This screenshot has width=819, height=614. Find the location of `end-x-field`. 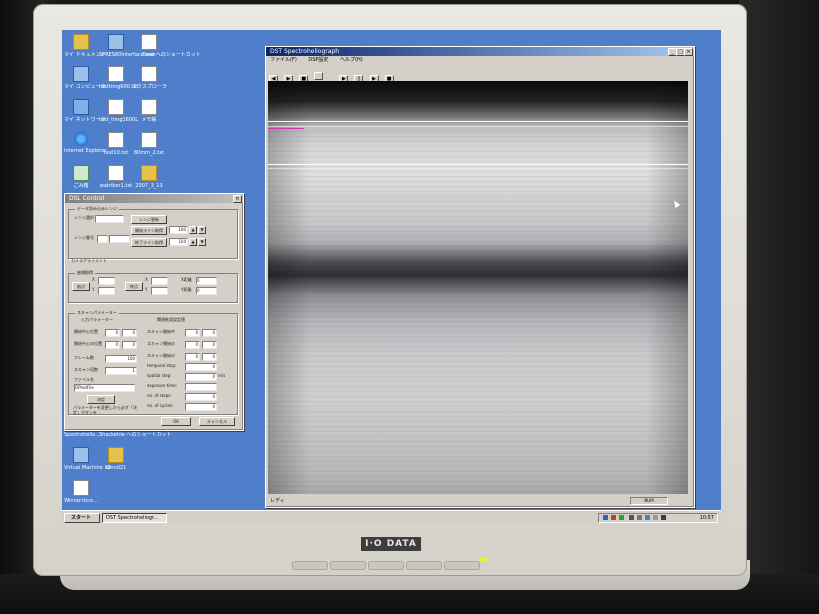

end-x-field is located at coordinates (159, 281).